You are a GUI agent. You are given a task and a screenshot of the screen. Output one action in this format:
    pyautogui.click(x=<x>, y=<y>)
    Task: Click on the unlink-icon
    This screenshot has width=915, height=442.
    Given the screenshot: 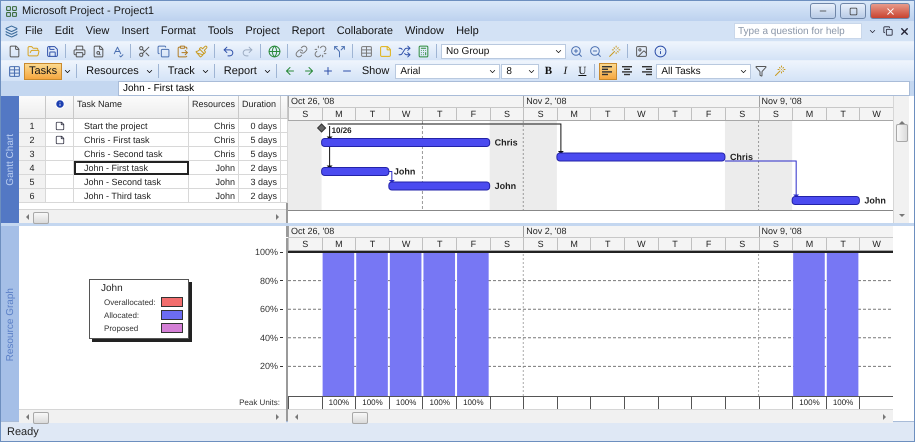 What is the action you would take?
    pyautogui.click(x=320, y=51)
    